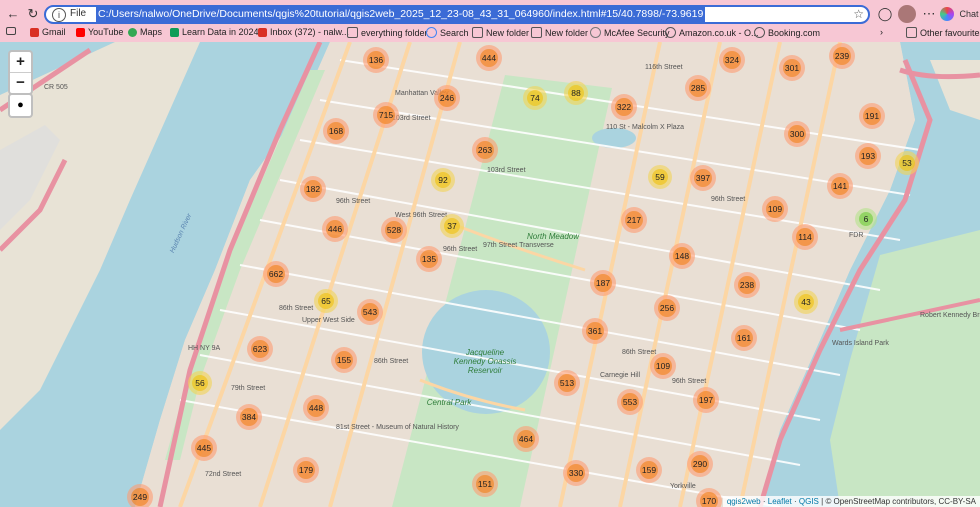 Image resolution: width=980 pixels, height=507 pixels. I want to click on cluster-marker: 53, so click(907, 163).